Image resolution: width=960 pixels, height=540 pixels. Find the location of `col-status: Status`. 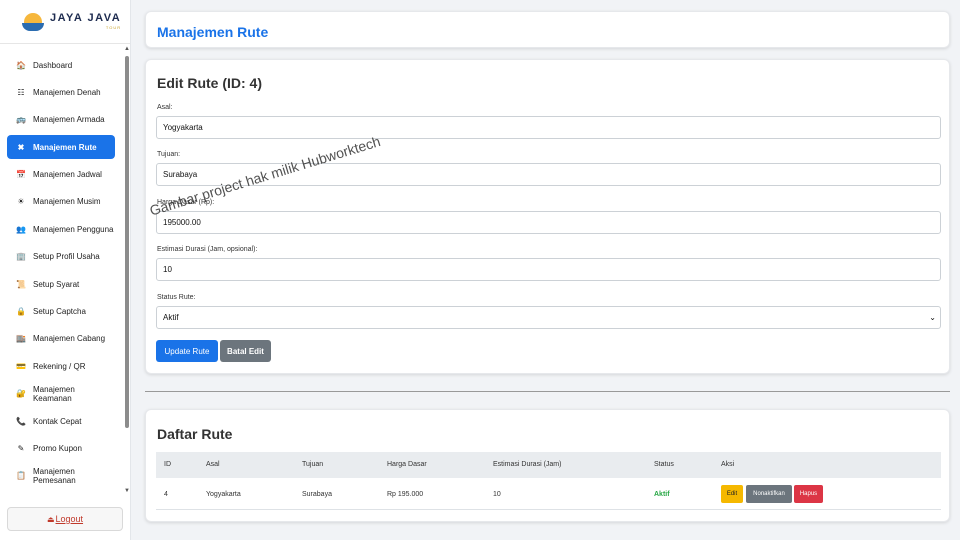

col-status: Status is located at coordinates (664, 464).